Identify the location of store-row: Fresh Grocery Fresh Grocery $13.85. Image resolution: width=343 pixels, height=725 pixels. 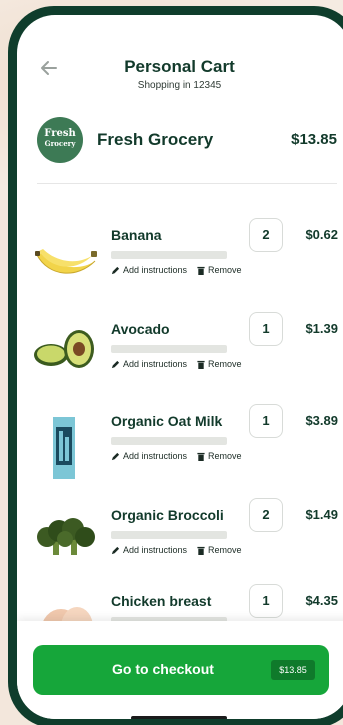
(187, 141).